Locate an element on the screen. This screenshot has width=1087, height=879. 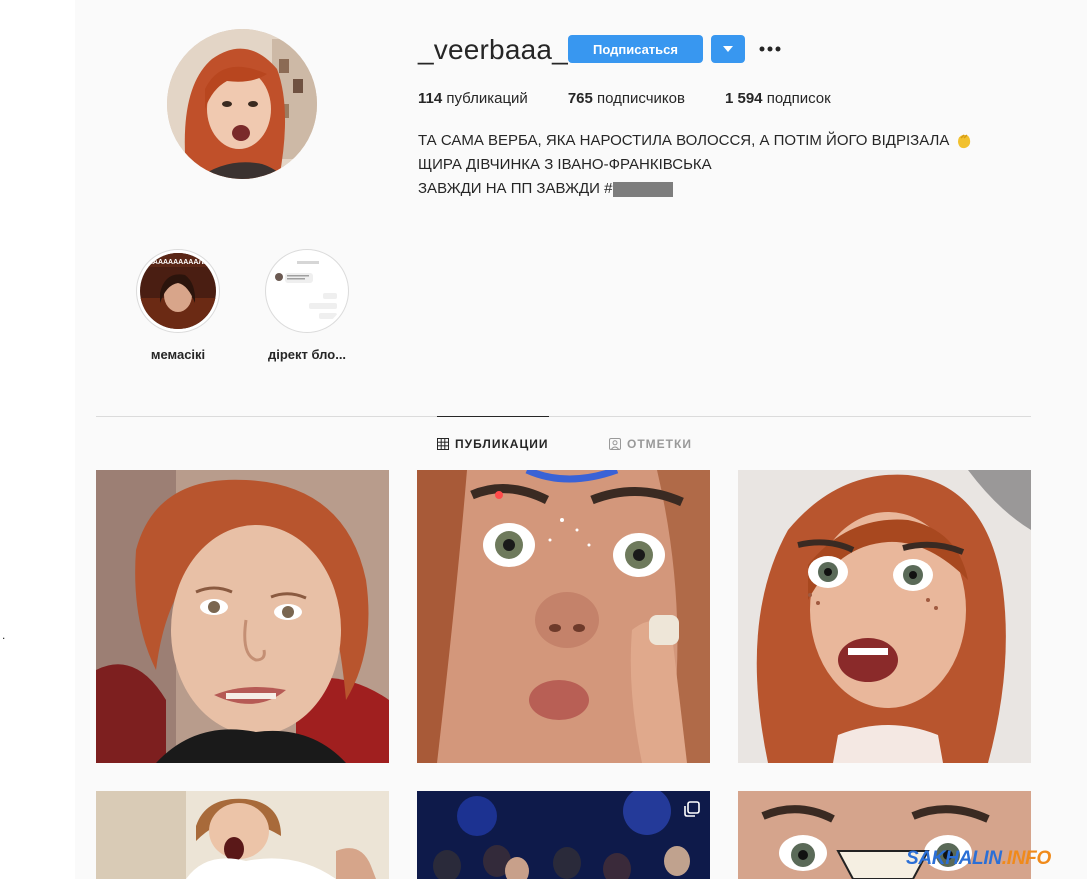
follow-dropdown-button is located at coordinates (728, 49).